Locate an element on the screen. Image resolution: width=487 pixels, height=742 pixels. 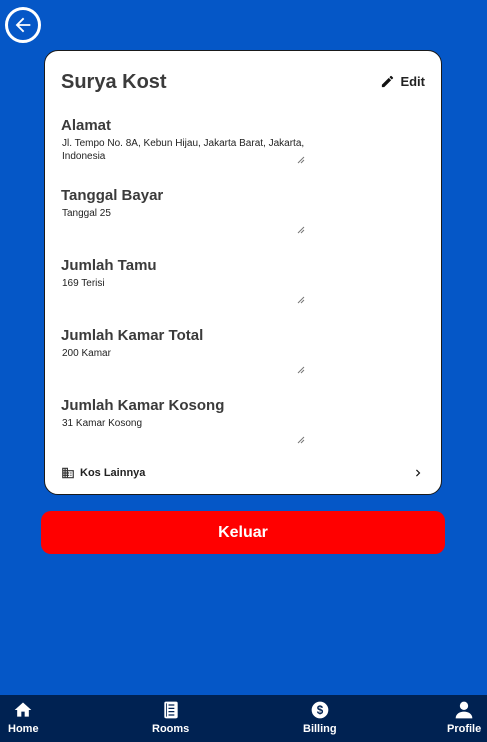
other-kos-link: Kos Lainnya is located at coordinates (243, 473).